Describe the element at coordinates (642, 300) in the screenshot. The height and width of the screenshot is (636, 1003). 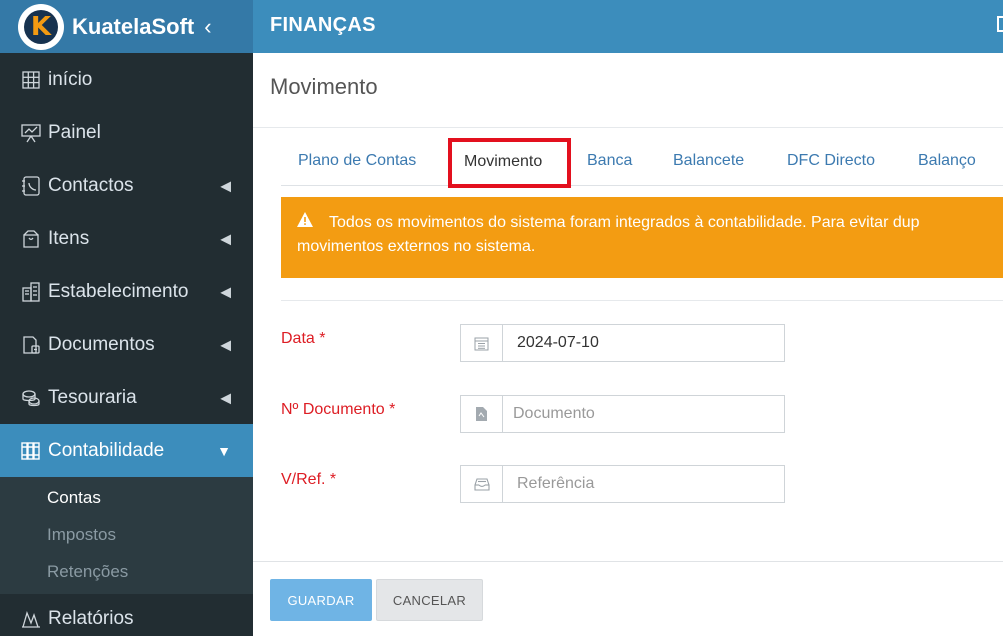
I see `divider` at that location.